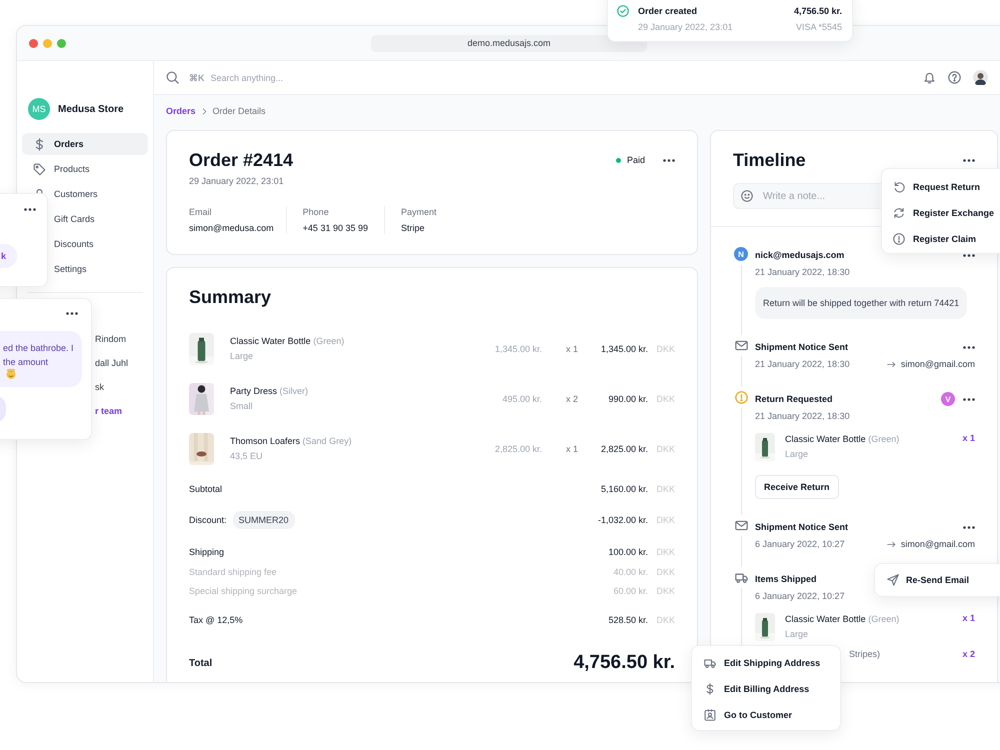 The height and width of the screenshot is (750, 1000). What do you see at coordinates (861, 303) in the screenshot?
I see `note-bubble: Return will be shipped together with return 74421` at bounding box center [861, 303].